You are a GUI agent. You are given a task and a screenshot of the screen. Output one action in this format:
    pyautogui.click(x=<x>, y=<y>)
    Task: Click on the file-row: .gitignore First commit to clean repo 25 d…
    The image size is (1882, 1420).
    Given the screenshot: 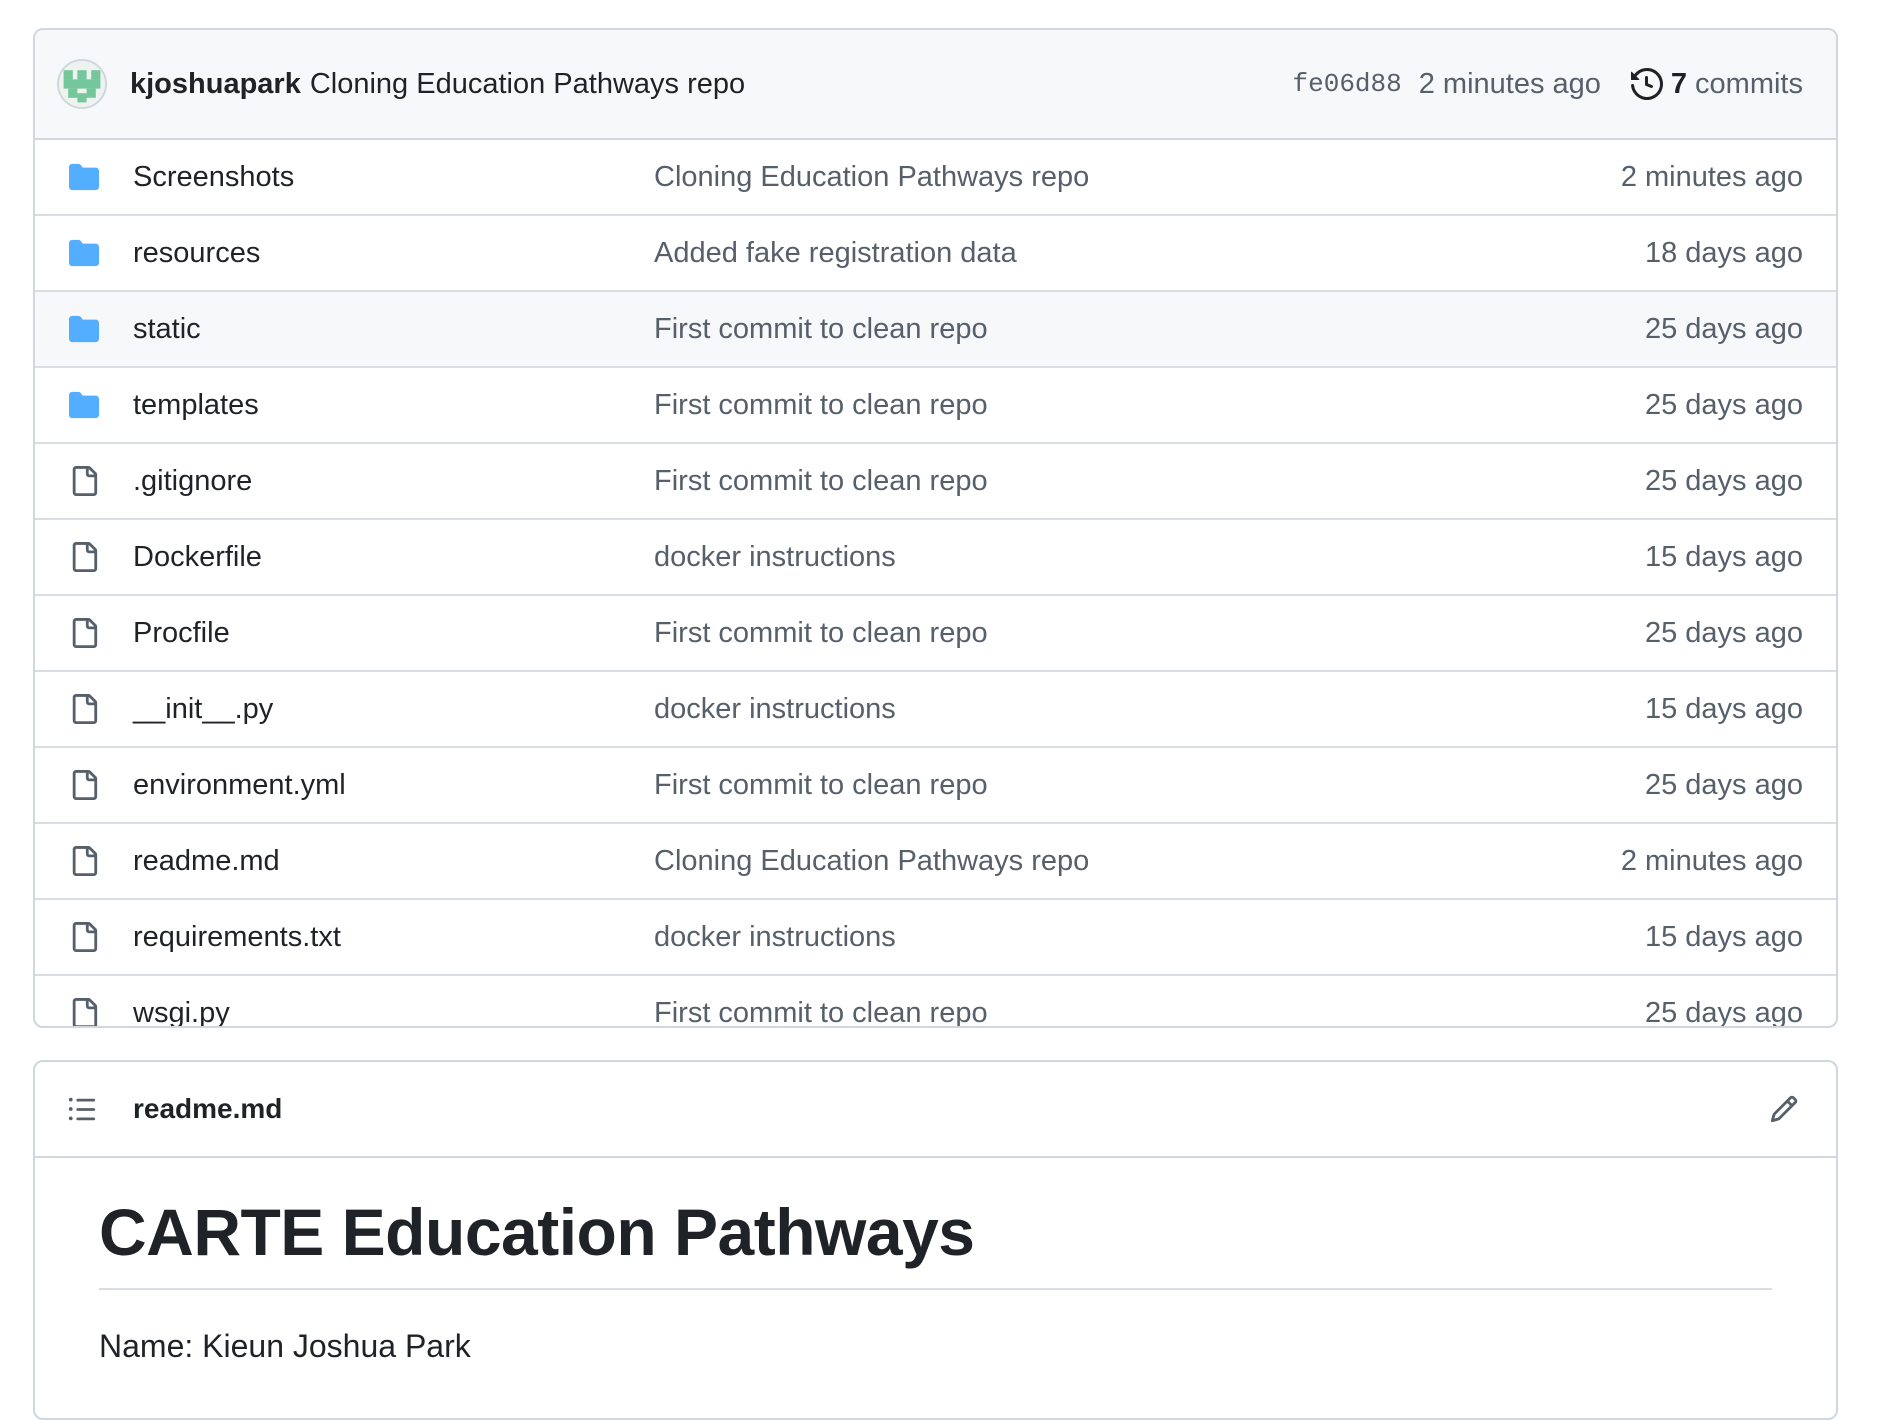 What is the action you would take?
    pyautogui.click(x=935, y=482)
    